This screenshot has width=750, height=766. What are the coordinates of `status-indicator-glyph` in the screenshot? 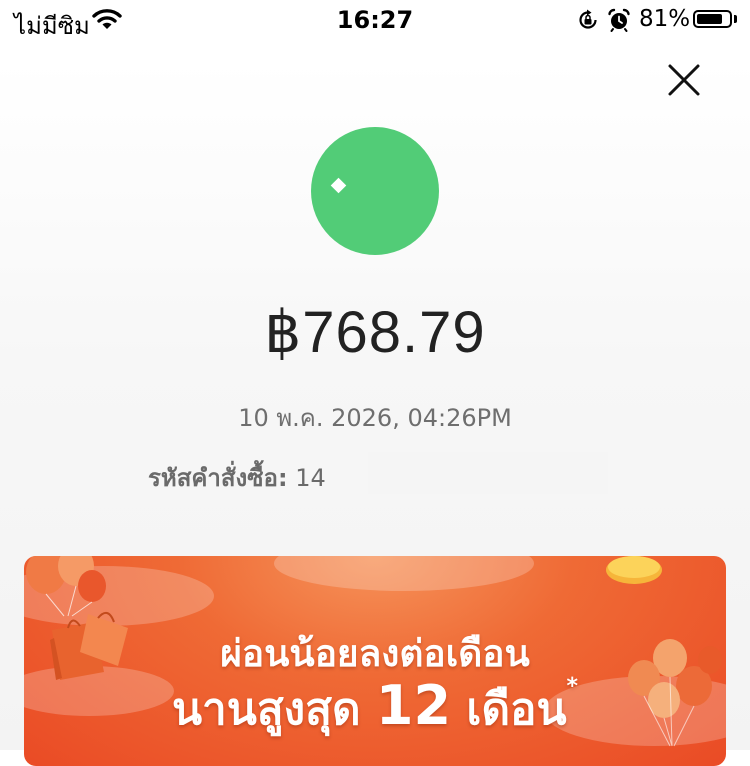 It's located at (338, 185).